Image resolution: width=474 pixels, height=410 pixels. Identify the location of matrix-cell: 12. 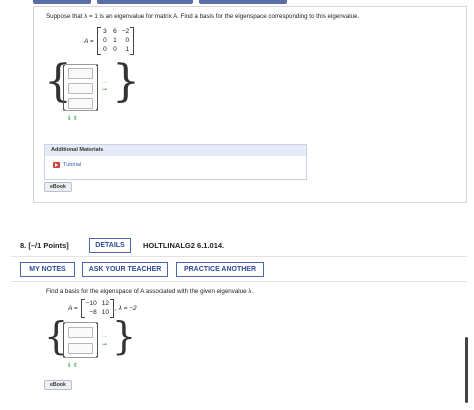
(105, 303).